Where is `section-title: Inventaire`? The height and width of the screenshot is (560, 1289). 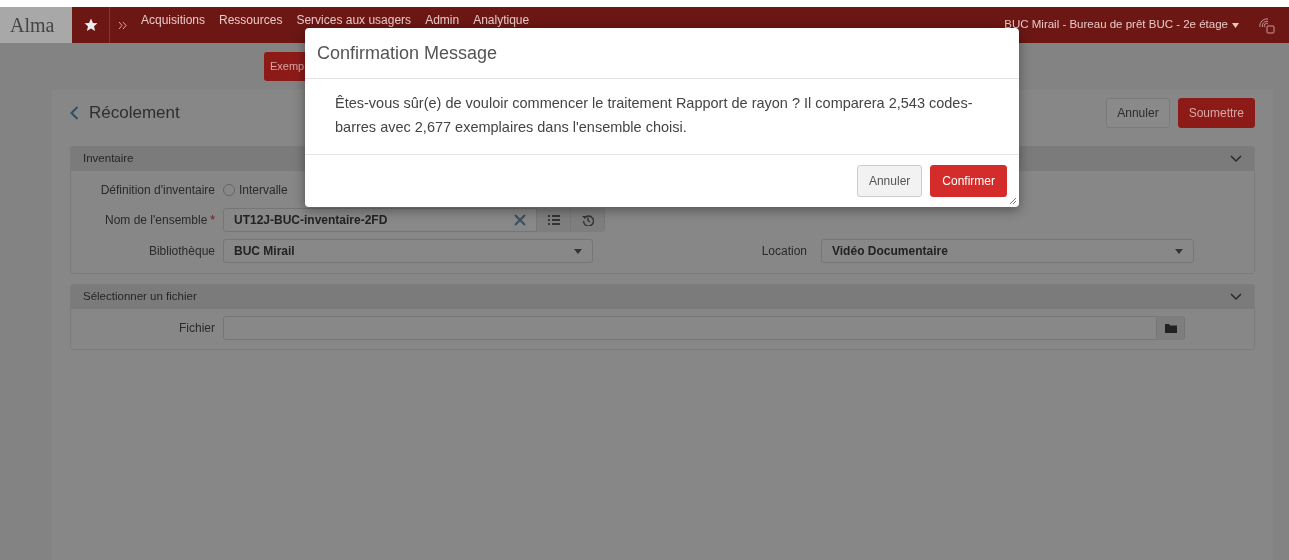
section-title: Inventaire is located at coordinates (108, 159).